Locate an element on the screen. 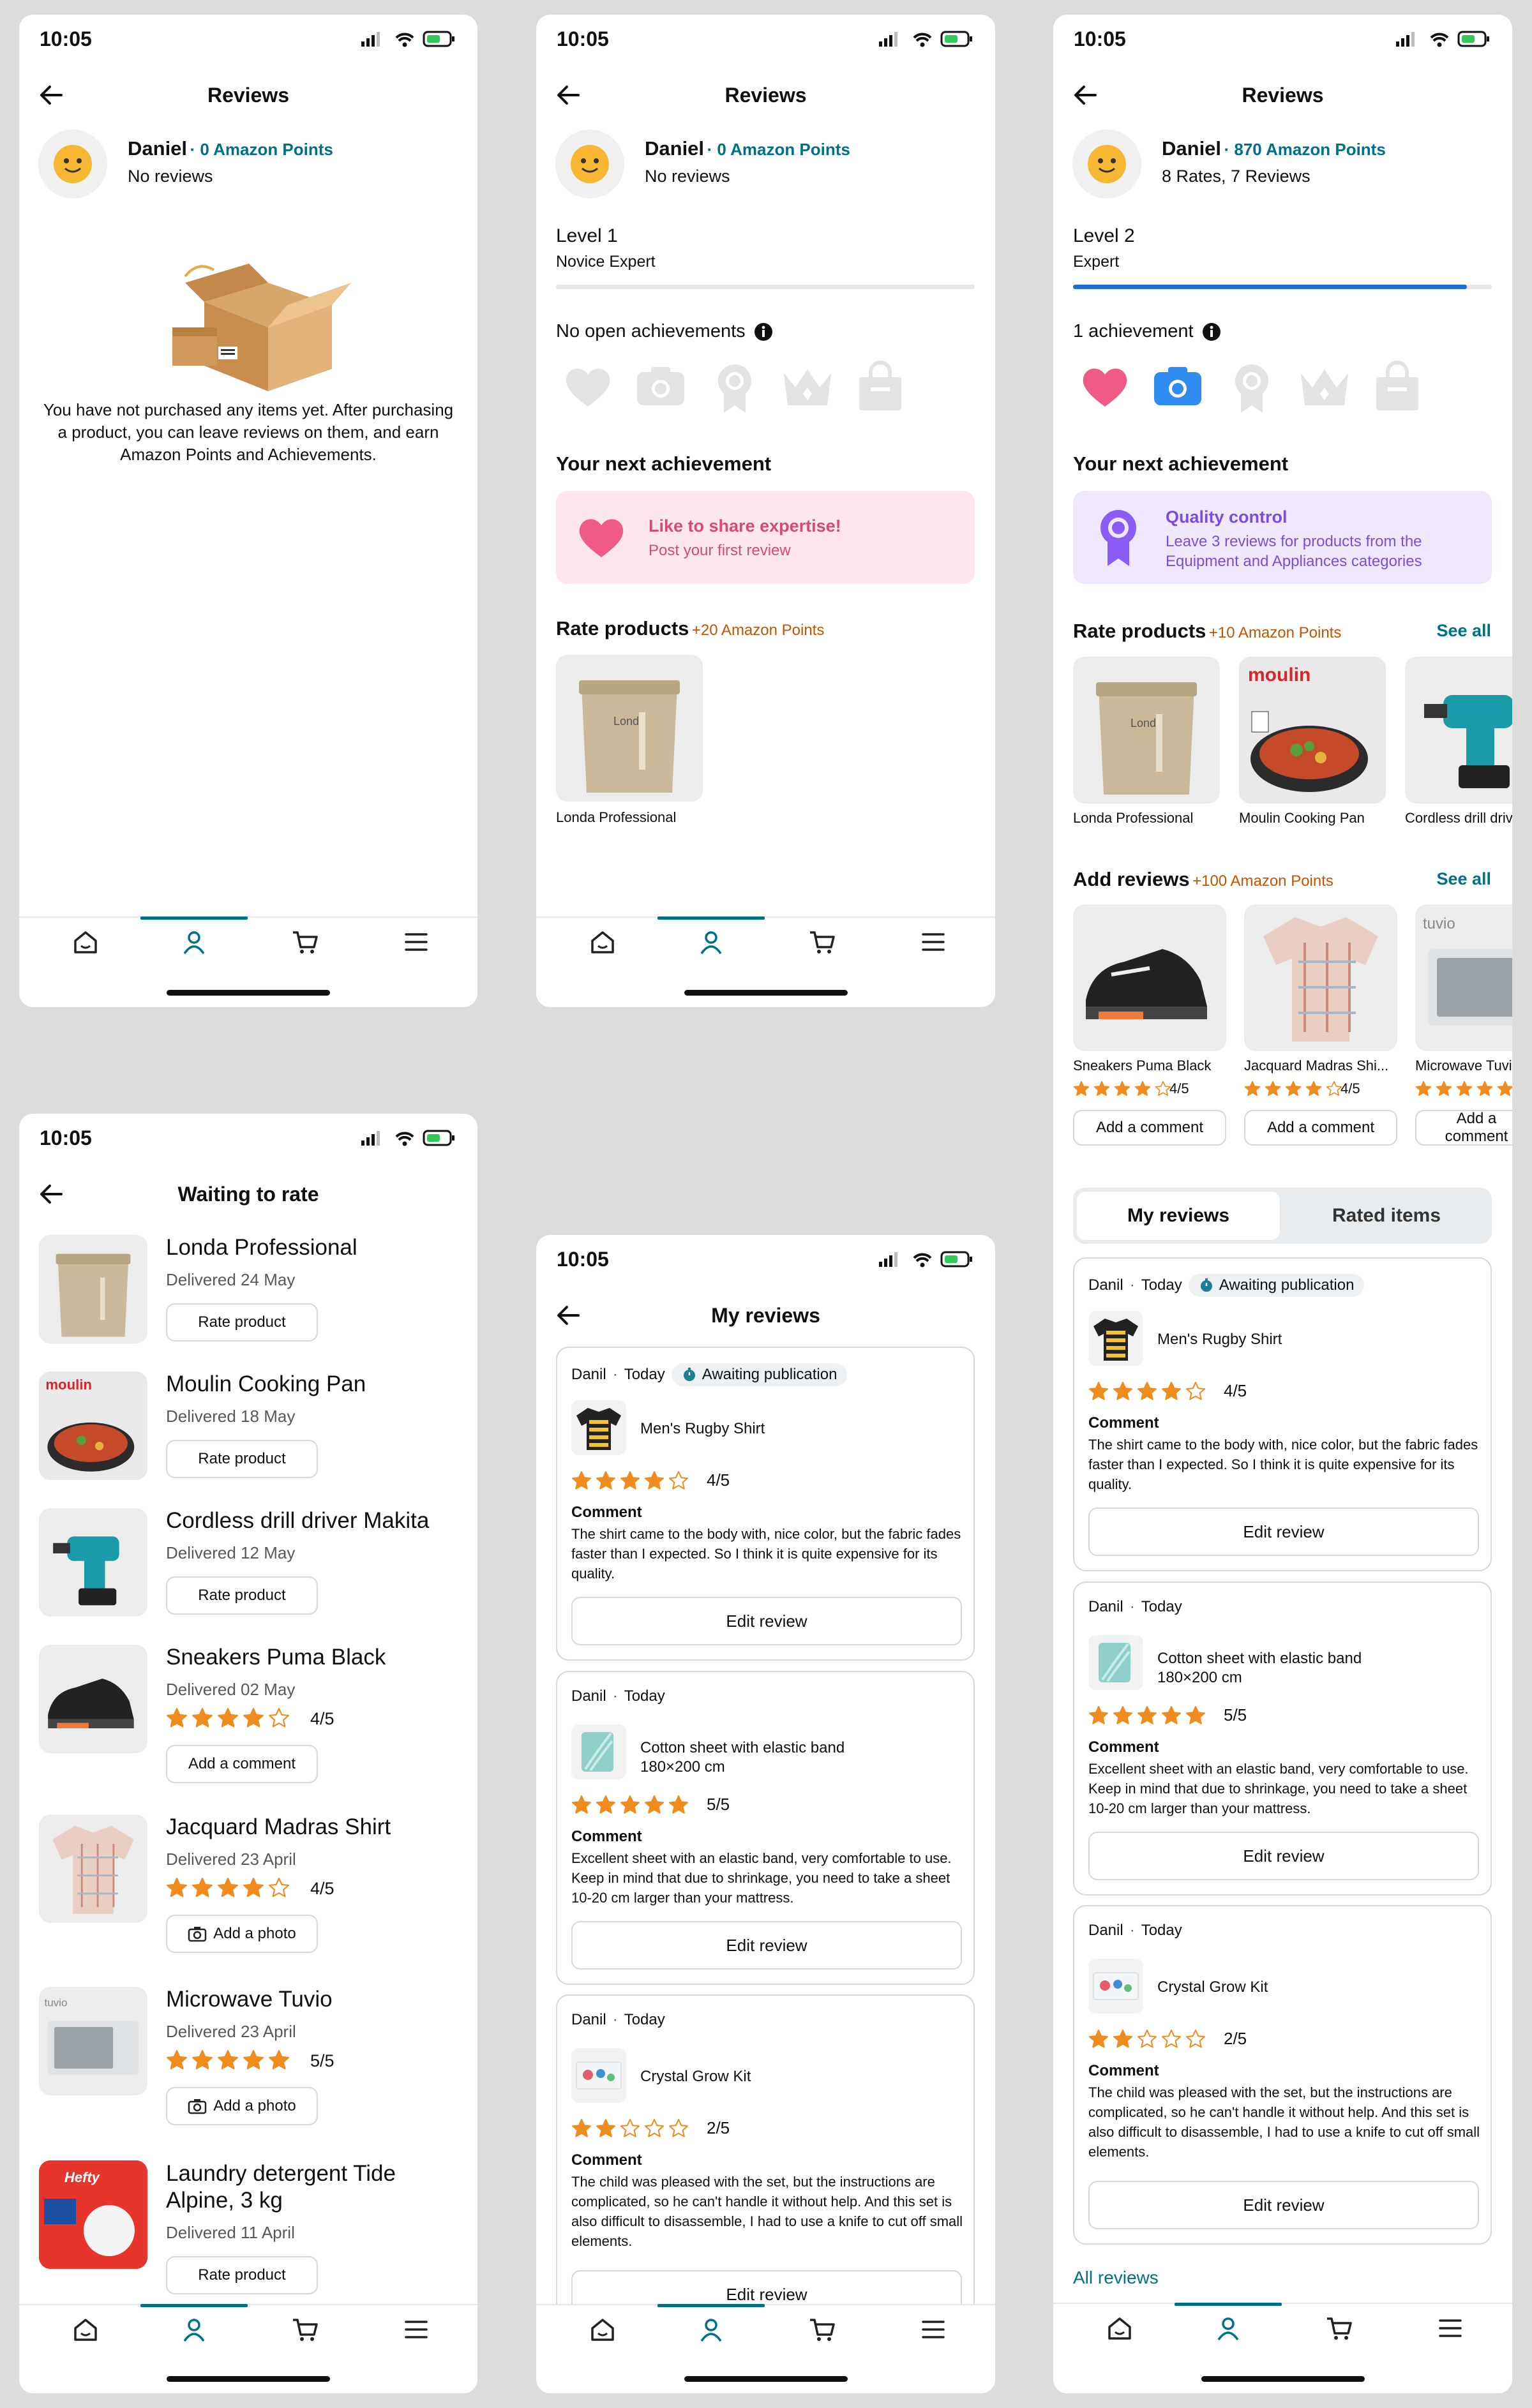 Image resolution: width=1532 pixels, height=2408 pixels. product-title: Cordless drill driver Makita is located at coordinates (1458, 818).